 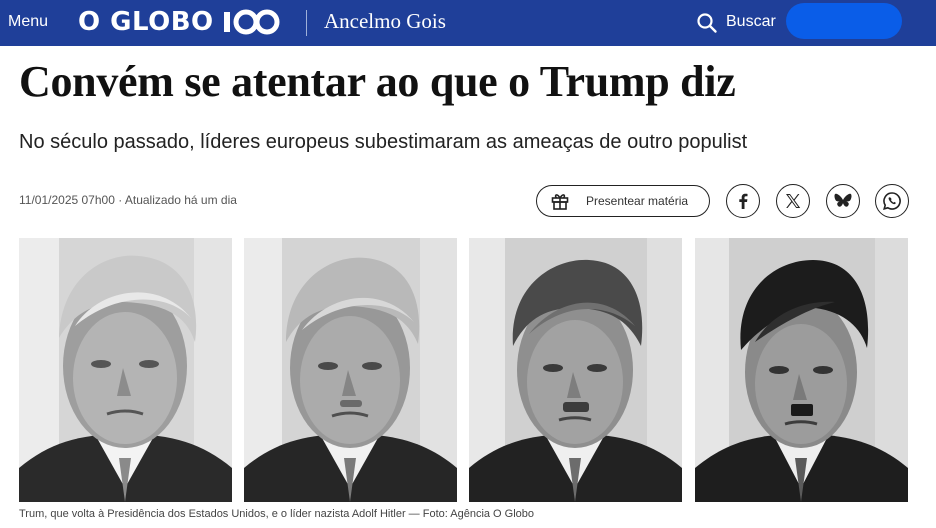 What do you see at coordinates (146, 22) in the screenshot?
I see `logo-wordmark: O GLOBO` at bounding box center [146, 22].